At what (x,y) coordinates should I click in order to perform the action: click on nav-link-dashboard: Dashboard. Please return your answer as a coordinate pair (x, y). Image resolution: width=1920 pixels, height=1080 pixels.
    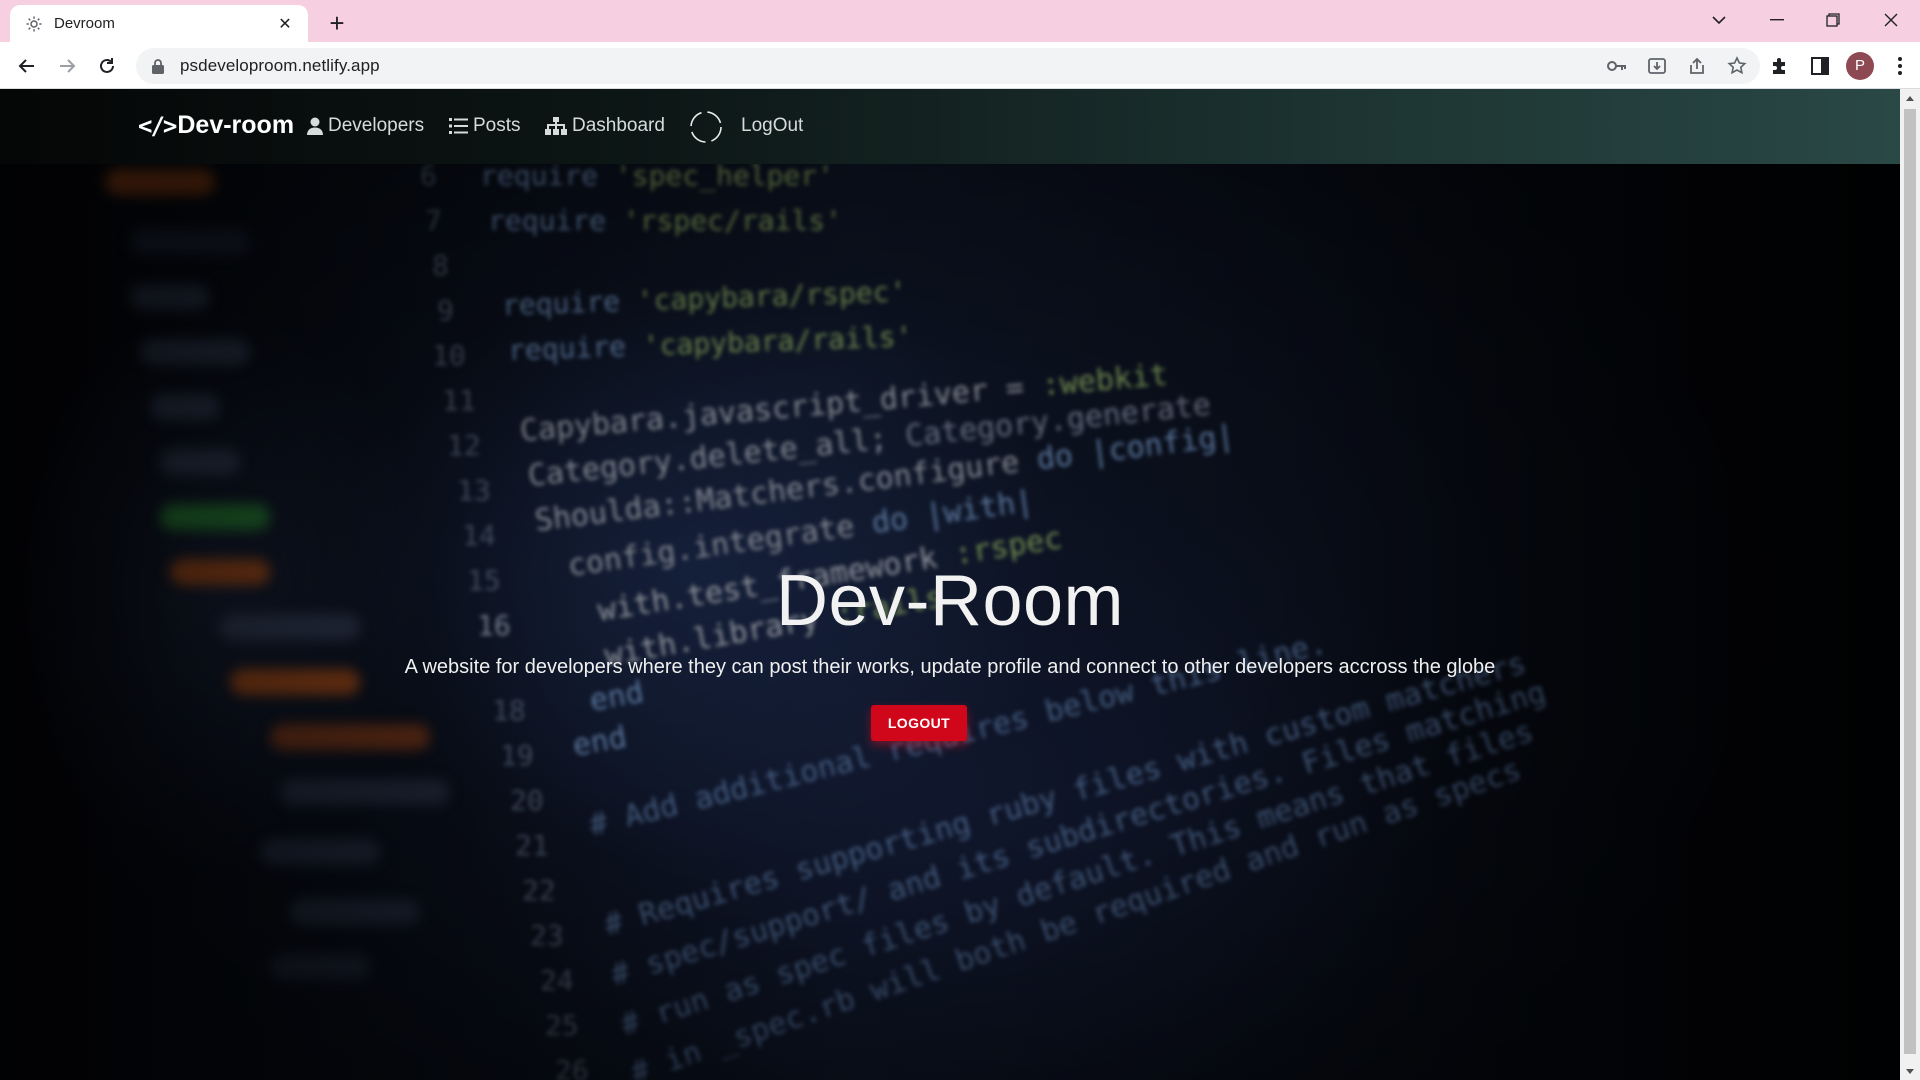
    Looking at the image, I should click on (605, 126).